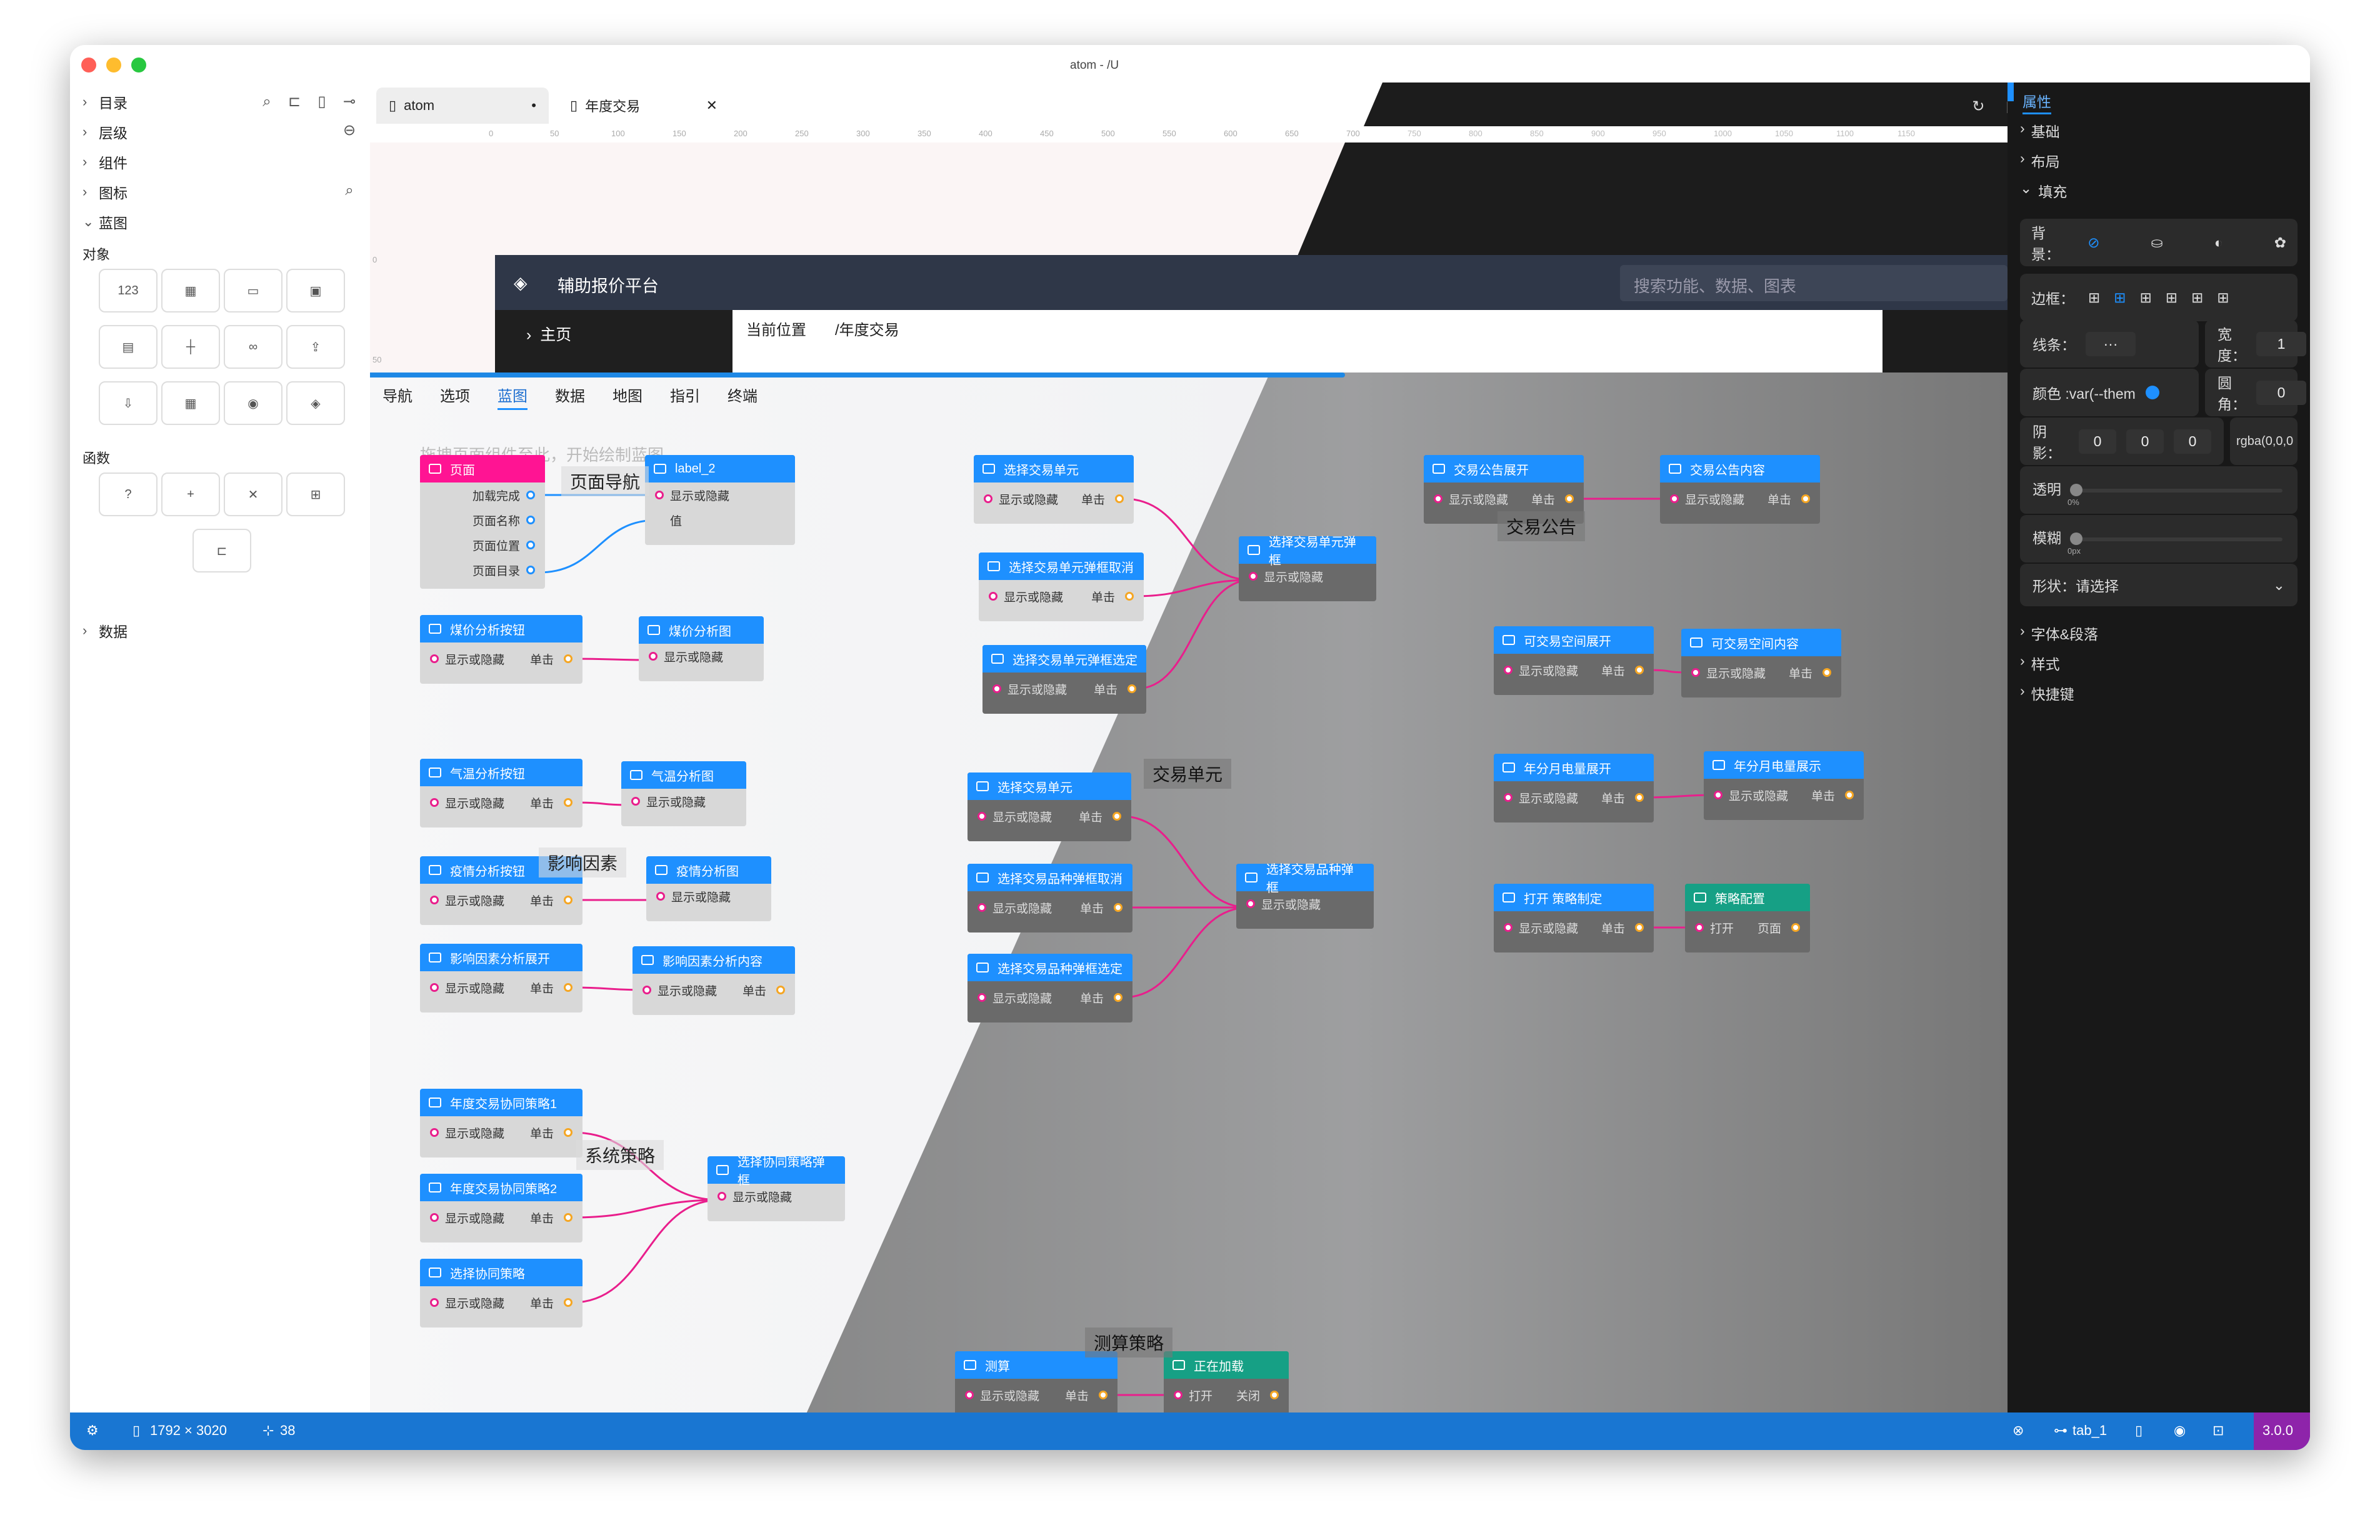  I want to click on blueprint-node: 选择交易单元弹框取消 显示或隐藏 单击, so click(1061, 586).